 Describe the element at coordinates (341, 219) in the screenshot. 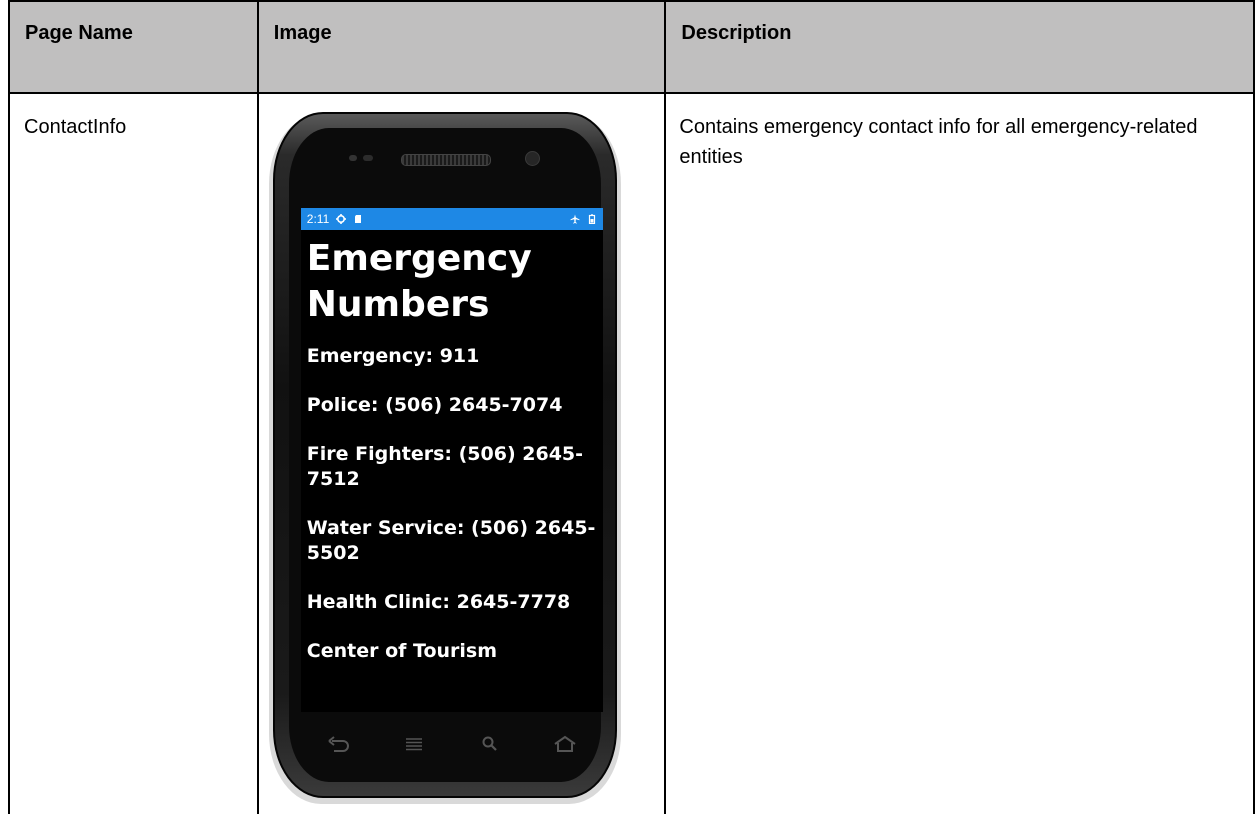

I see `gear-icon` at that location.